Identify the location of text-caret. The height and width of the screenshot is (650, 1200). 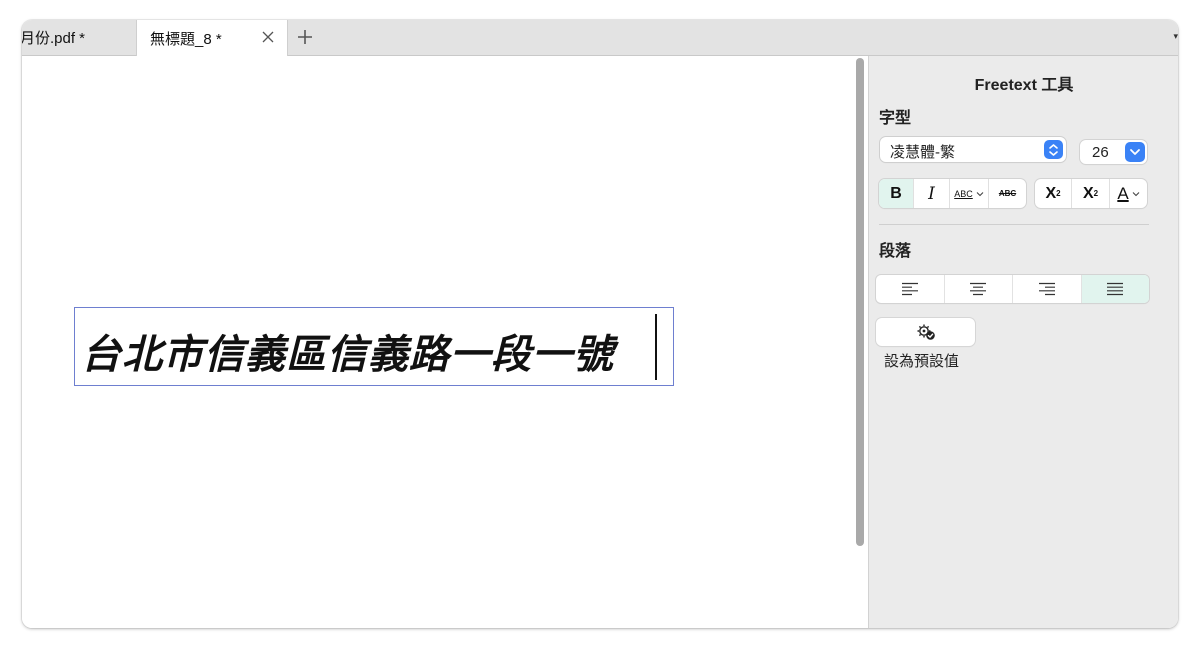
(656, 347).